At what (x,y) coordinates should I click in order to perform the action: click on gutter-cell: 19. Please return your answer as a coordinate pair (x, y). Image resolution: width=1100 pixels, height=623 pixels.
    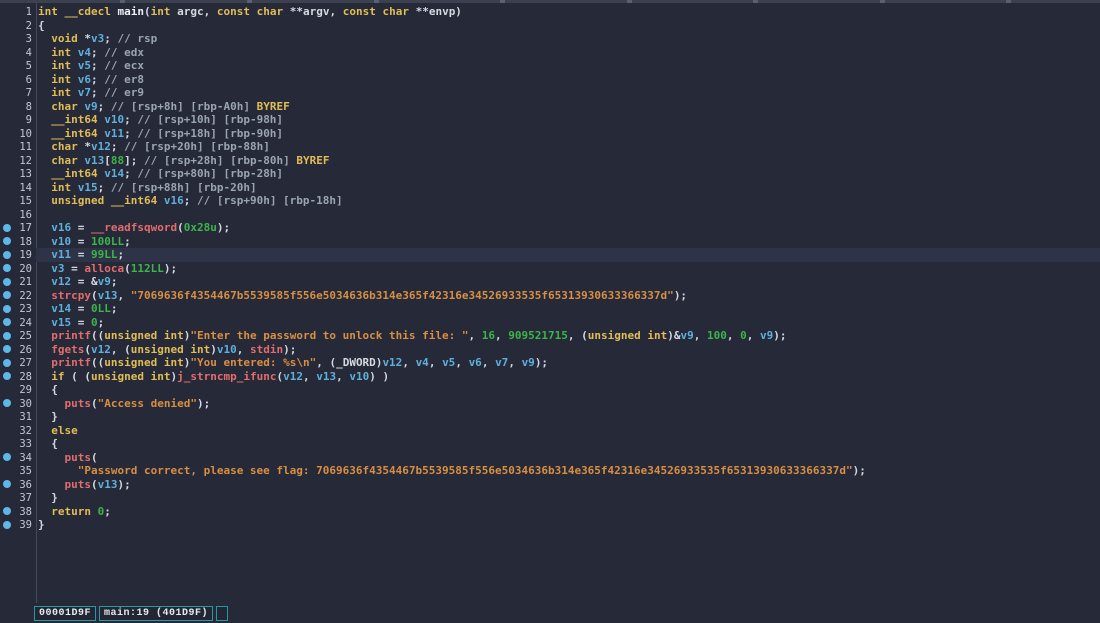
    Looking at the image, I should click on (18, 255).